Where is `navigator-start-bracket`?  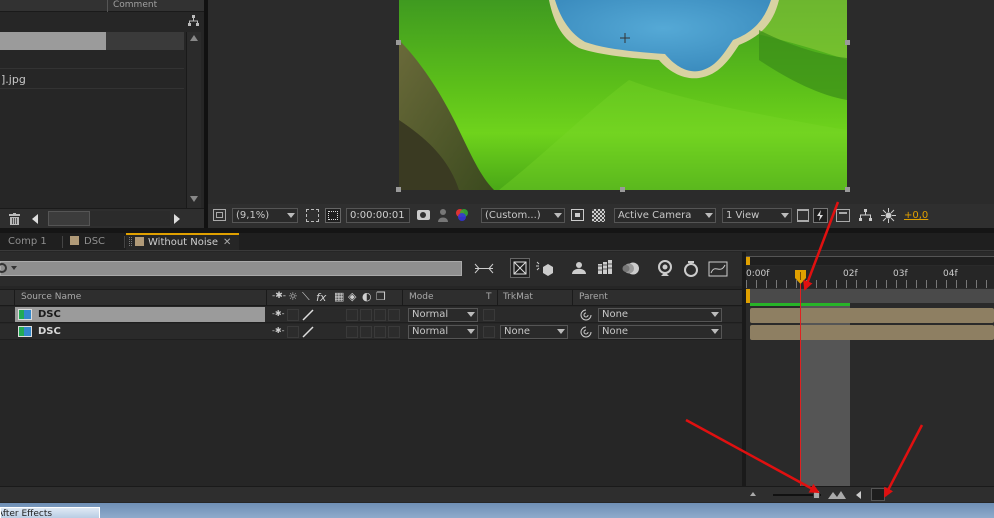
navigator-start-bracket is located at coordinates (748, 261).